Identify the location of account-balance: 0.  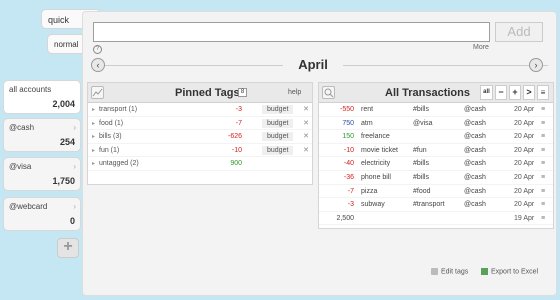
(72, 221).